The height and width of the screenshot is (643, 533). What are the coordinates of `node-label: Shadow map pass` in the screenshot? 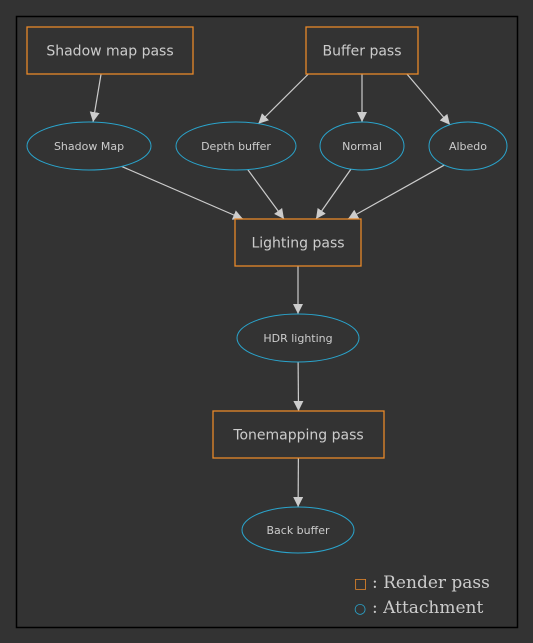 It's located at (109, 52).